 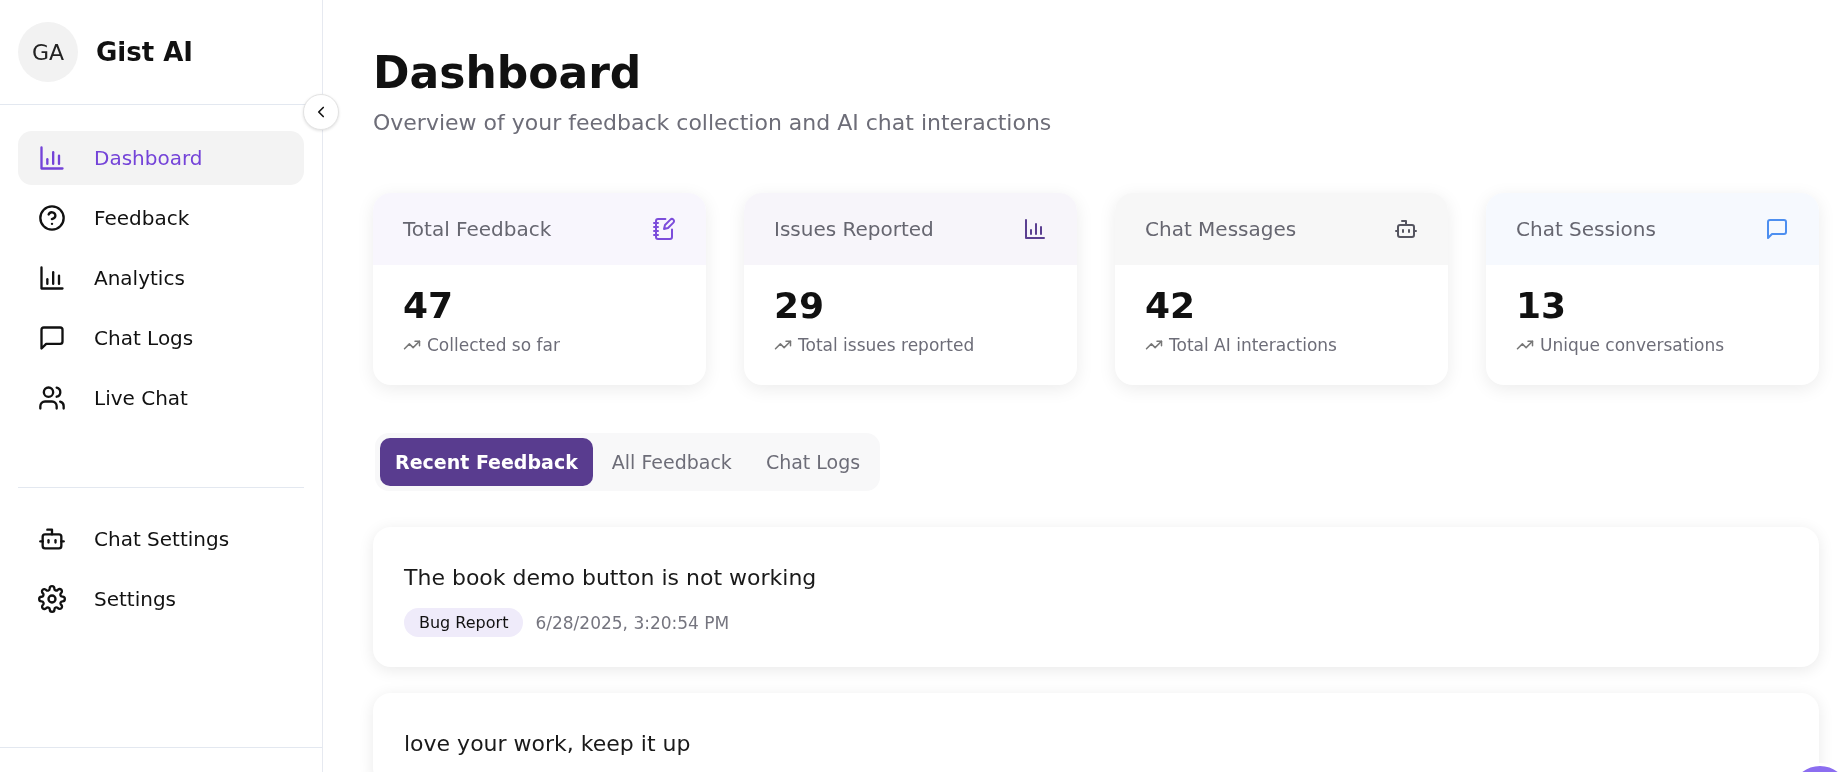 I want to click on stat-label: Issues Reported, so click(x=854, y=229).